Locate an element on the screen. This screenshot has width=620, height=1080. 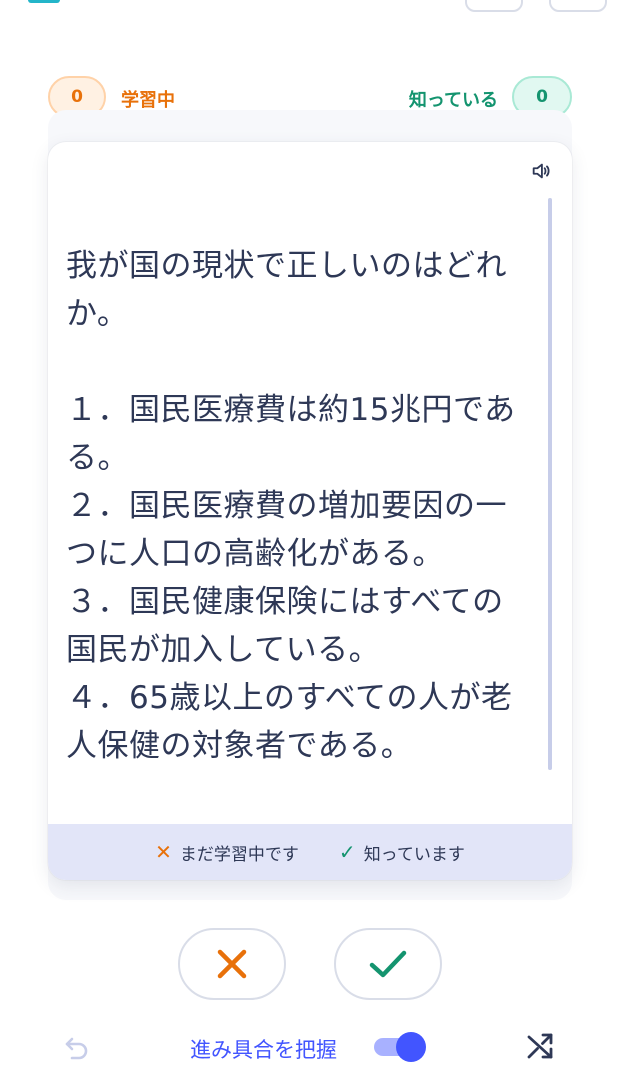
card-scrollbar is located at coordinates (550, 484).